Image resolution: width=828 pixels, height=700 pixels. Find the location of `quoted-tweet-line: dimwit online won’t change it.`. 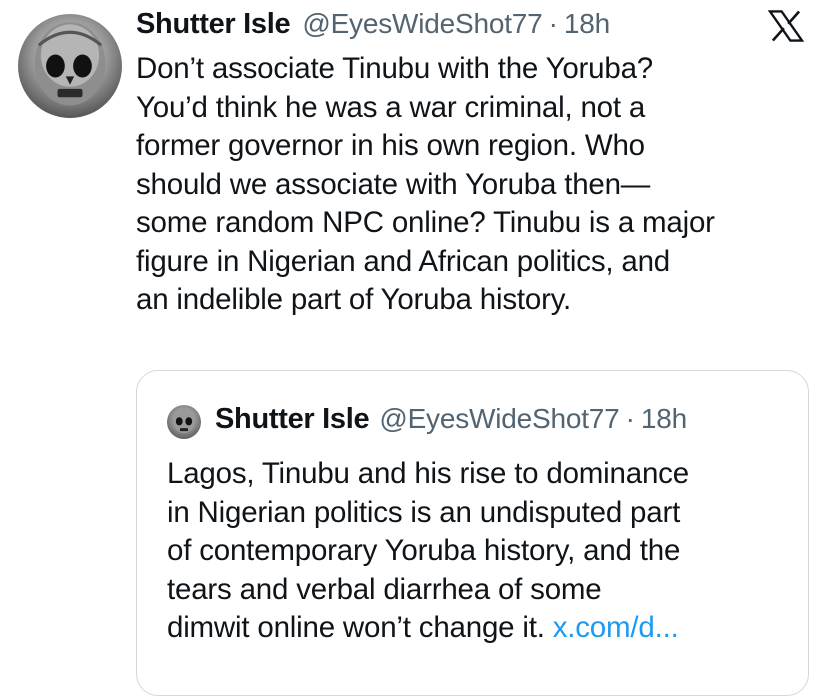

quoted-tweet-line: dimwit online won’t change it. is located at coordinates (356, 627).